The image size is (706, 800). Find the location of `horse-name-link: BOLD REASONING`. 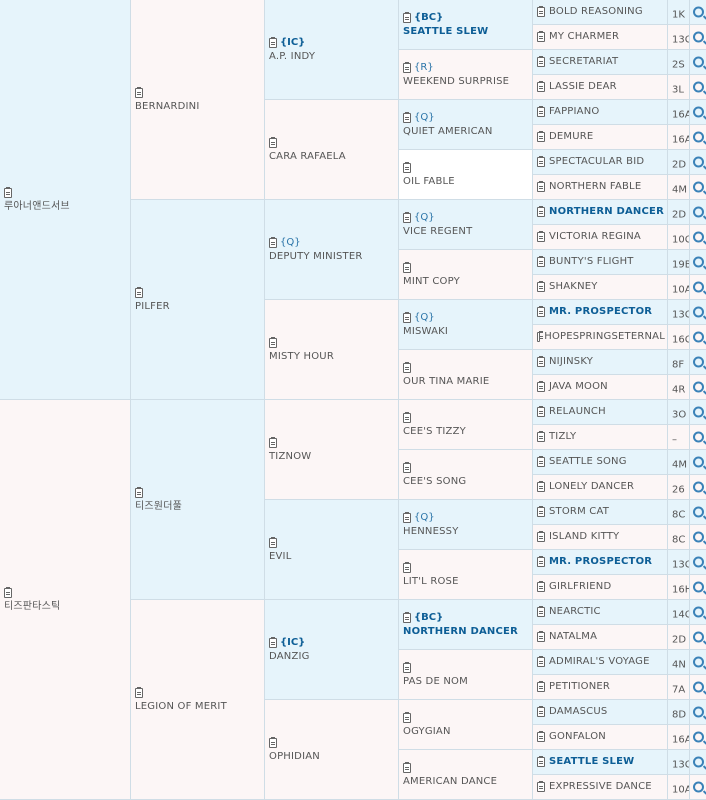

horse-name-link: BOLD REASONING is located at coordinates (596, 12).